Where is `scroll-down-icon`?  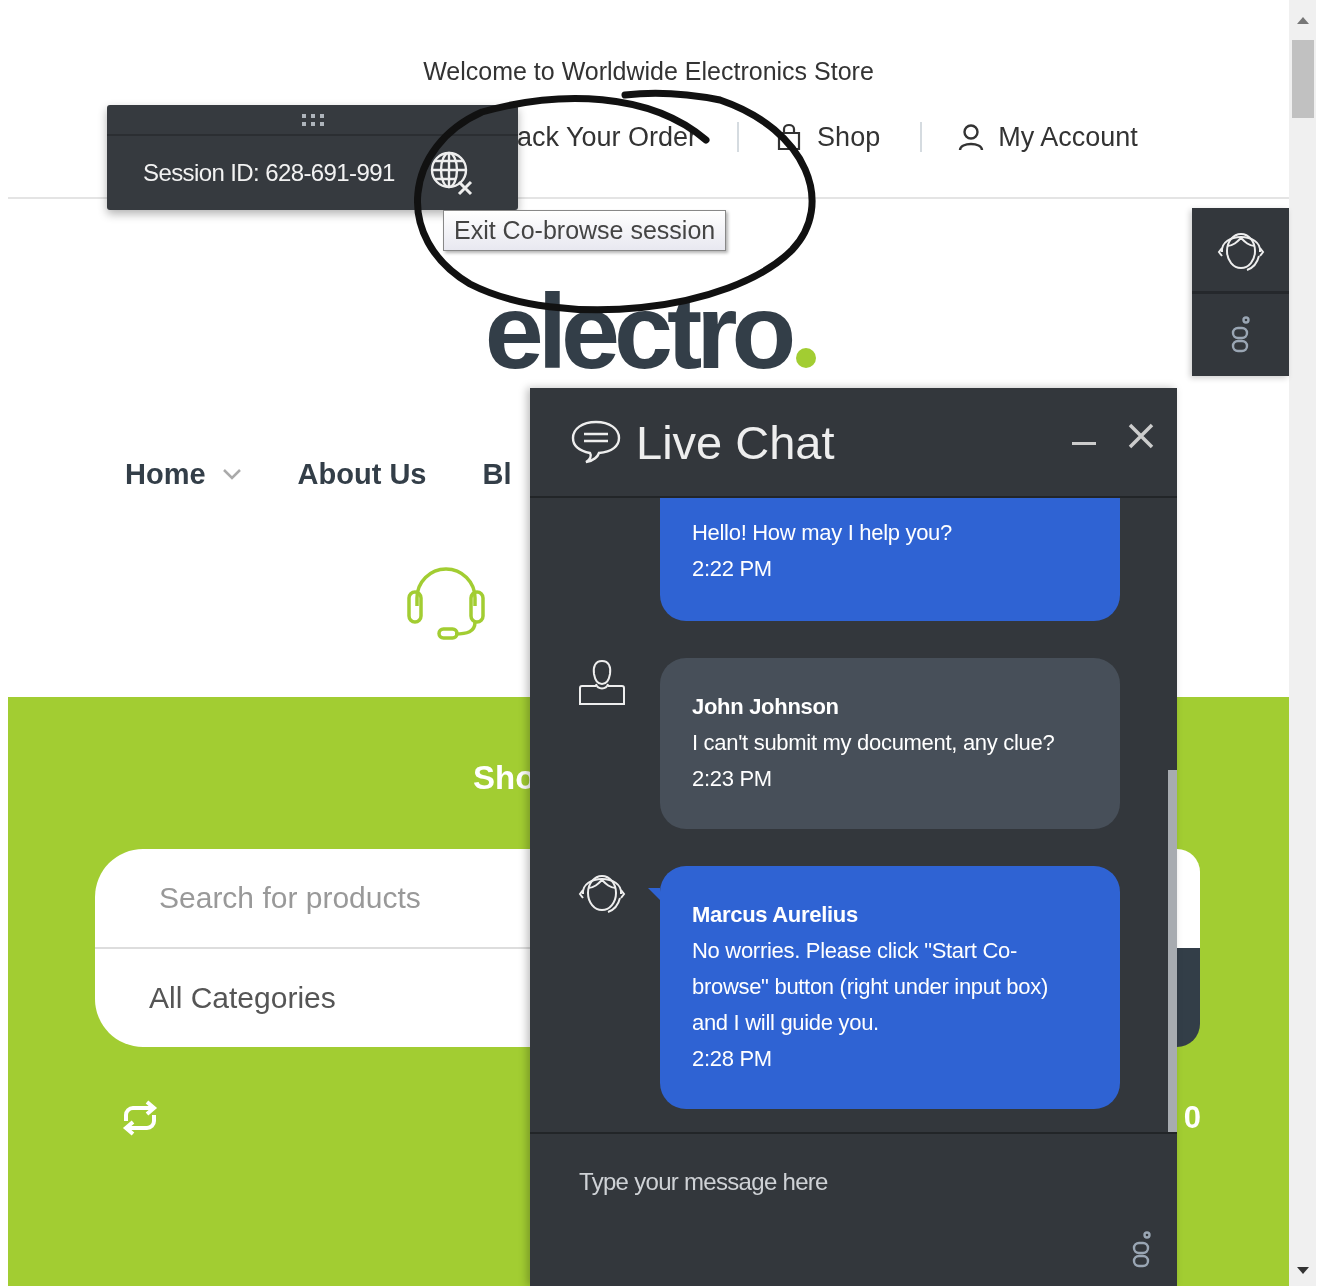 scroll-down-icon is located at coordinates (1302, 1271).